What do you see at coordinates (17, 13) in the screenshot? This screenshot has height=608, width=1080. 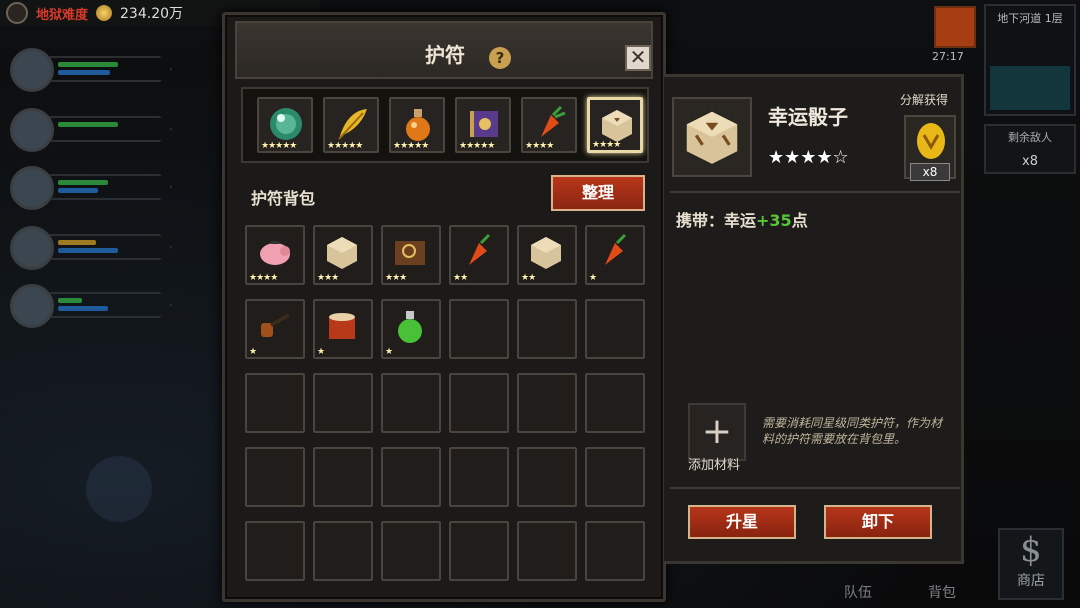 I see `settings-gear-icon` at bounding box center [17, 13].